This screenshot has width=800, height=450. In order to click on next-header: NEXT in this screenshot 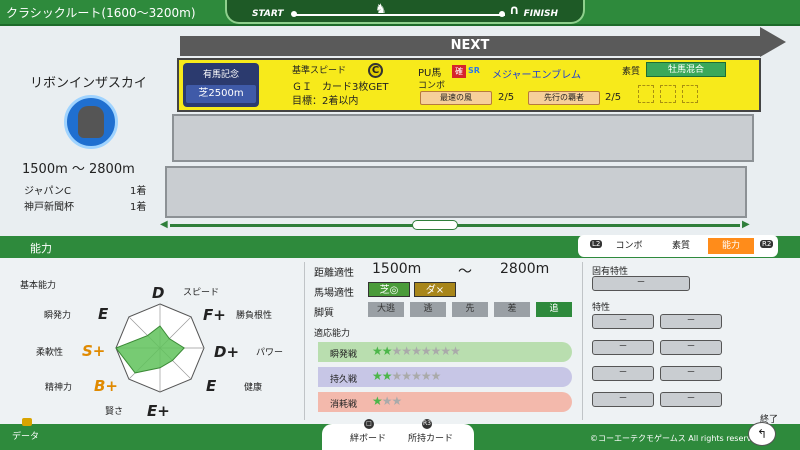, I will do `click(470, 46)`.